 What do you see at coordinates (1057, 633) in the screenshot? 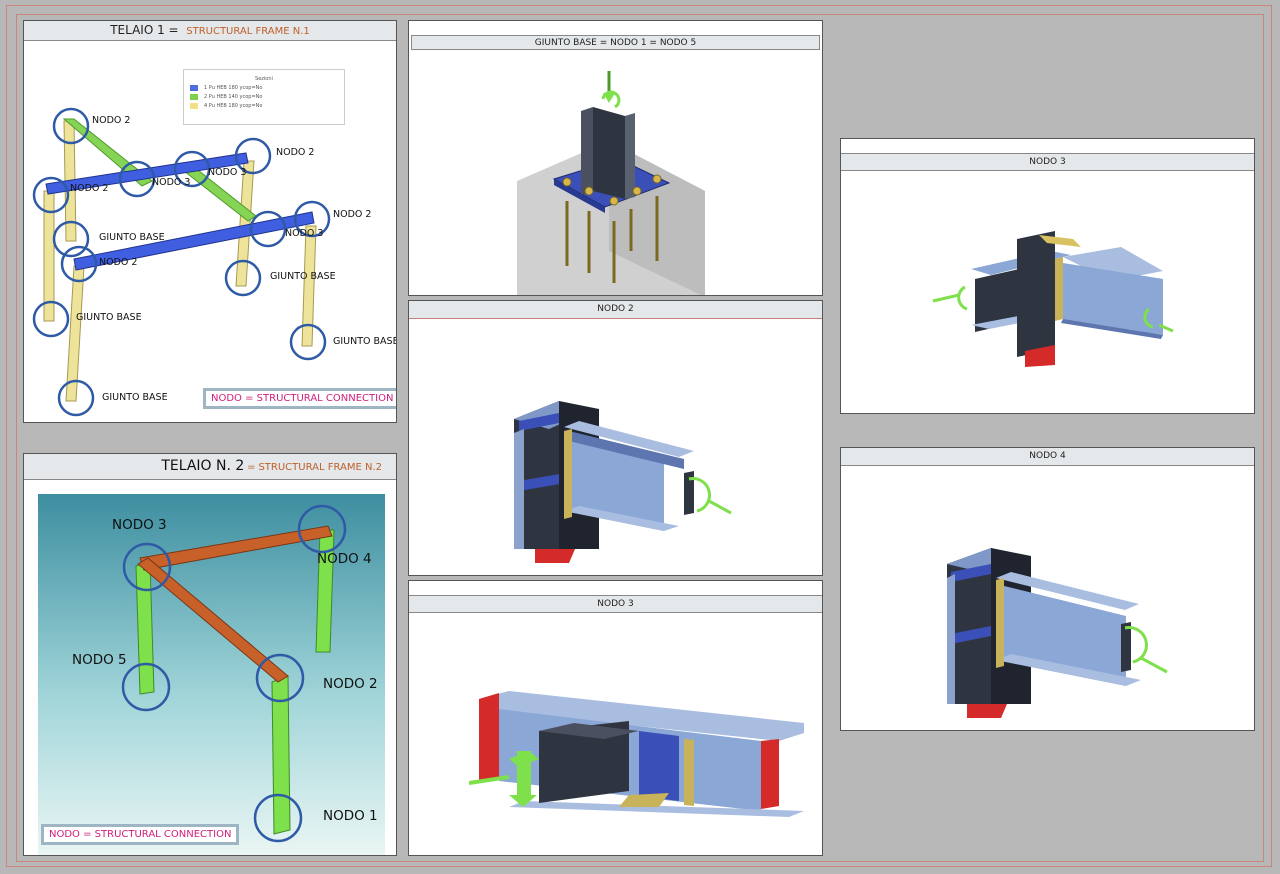
I see `nodo4-drawing` at bounding box center [1057, 633].